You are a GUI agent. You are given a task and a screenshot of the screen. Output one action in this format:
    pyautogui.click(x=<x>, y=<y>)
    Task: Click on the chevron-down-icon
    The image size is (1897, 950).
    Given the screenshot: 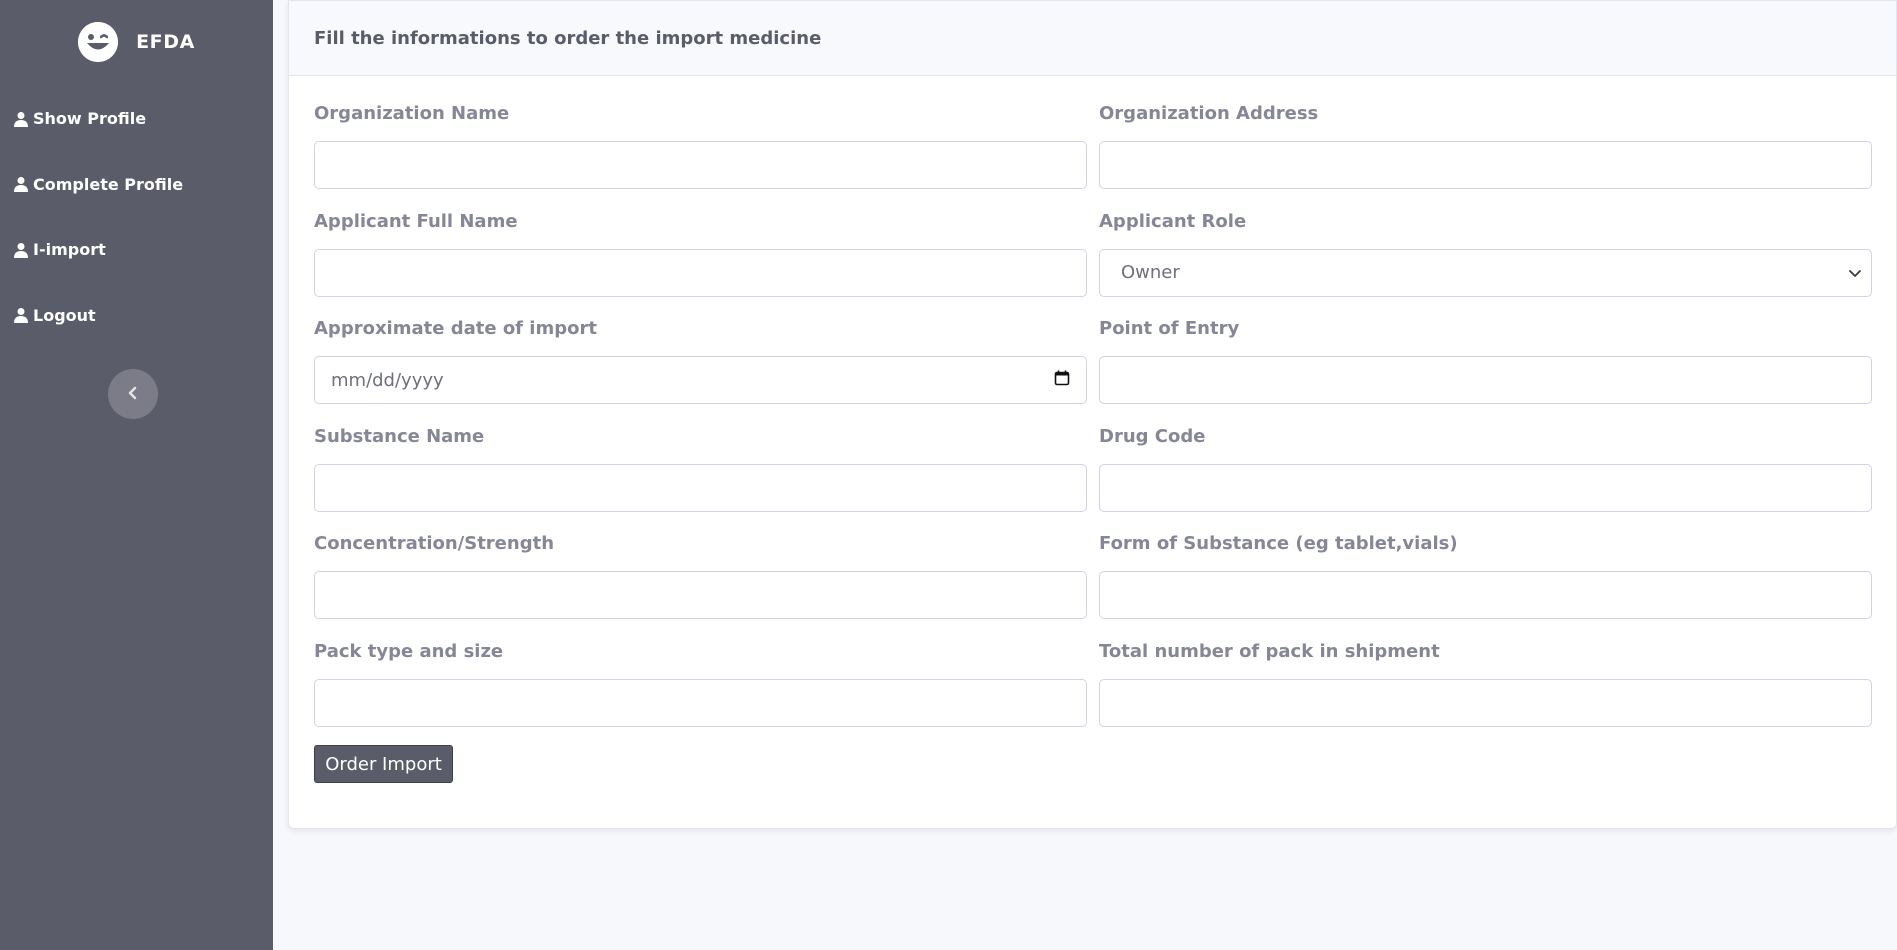 What is the action you would take?
    pyautogui.click(x=1855, y=272)
    